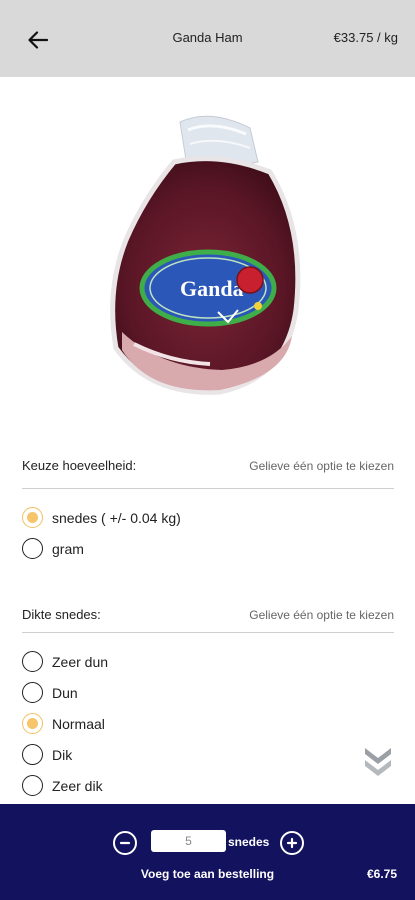 The height and width of the screenshot is (900, 415). I want to click on option-label: Normaal, so click(78, 723).